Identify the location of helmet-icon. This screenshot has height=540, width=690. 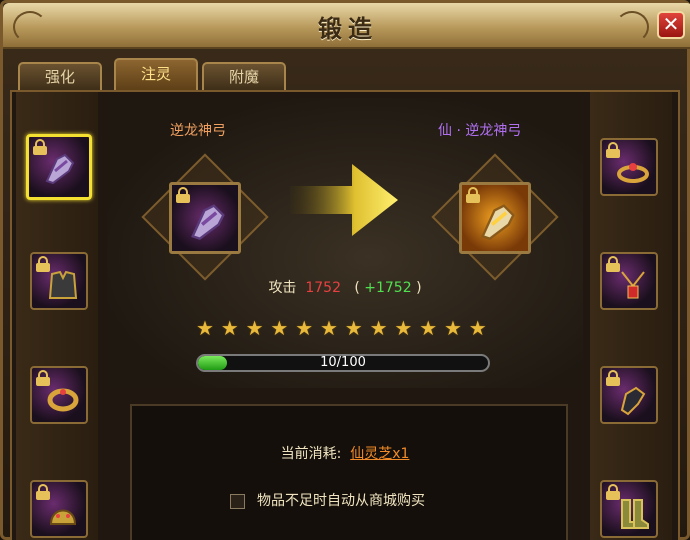
(63, 517).